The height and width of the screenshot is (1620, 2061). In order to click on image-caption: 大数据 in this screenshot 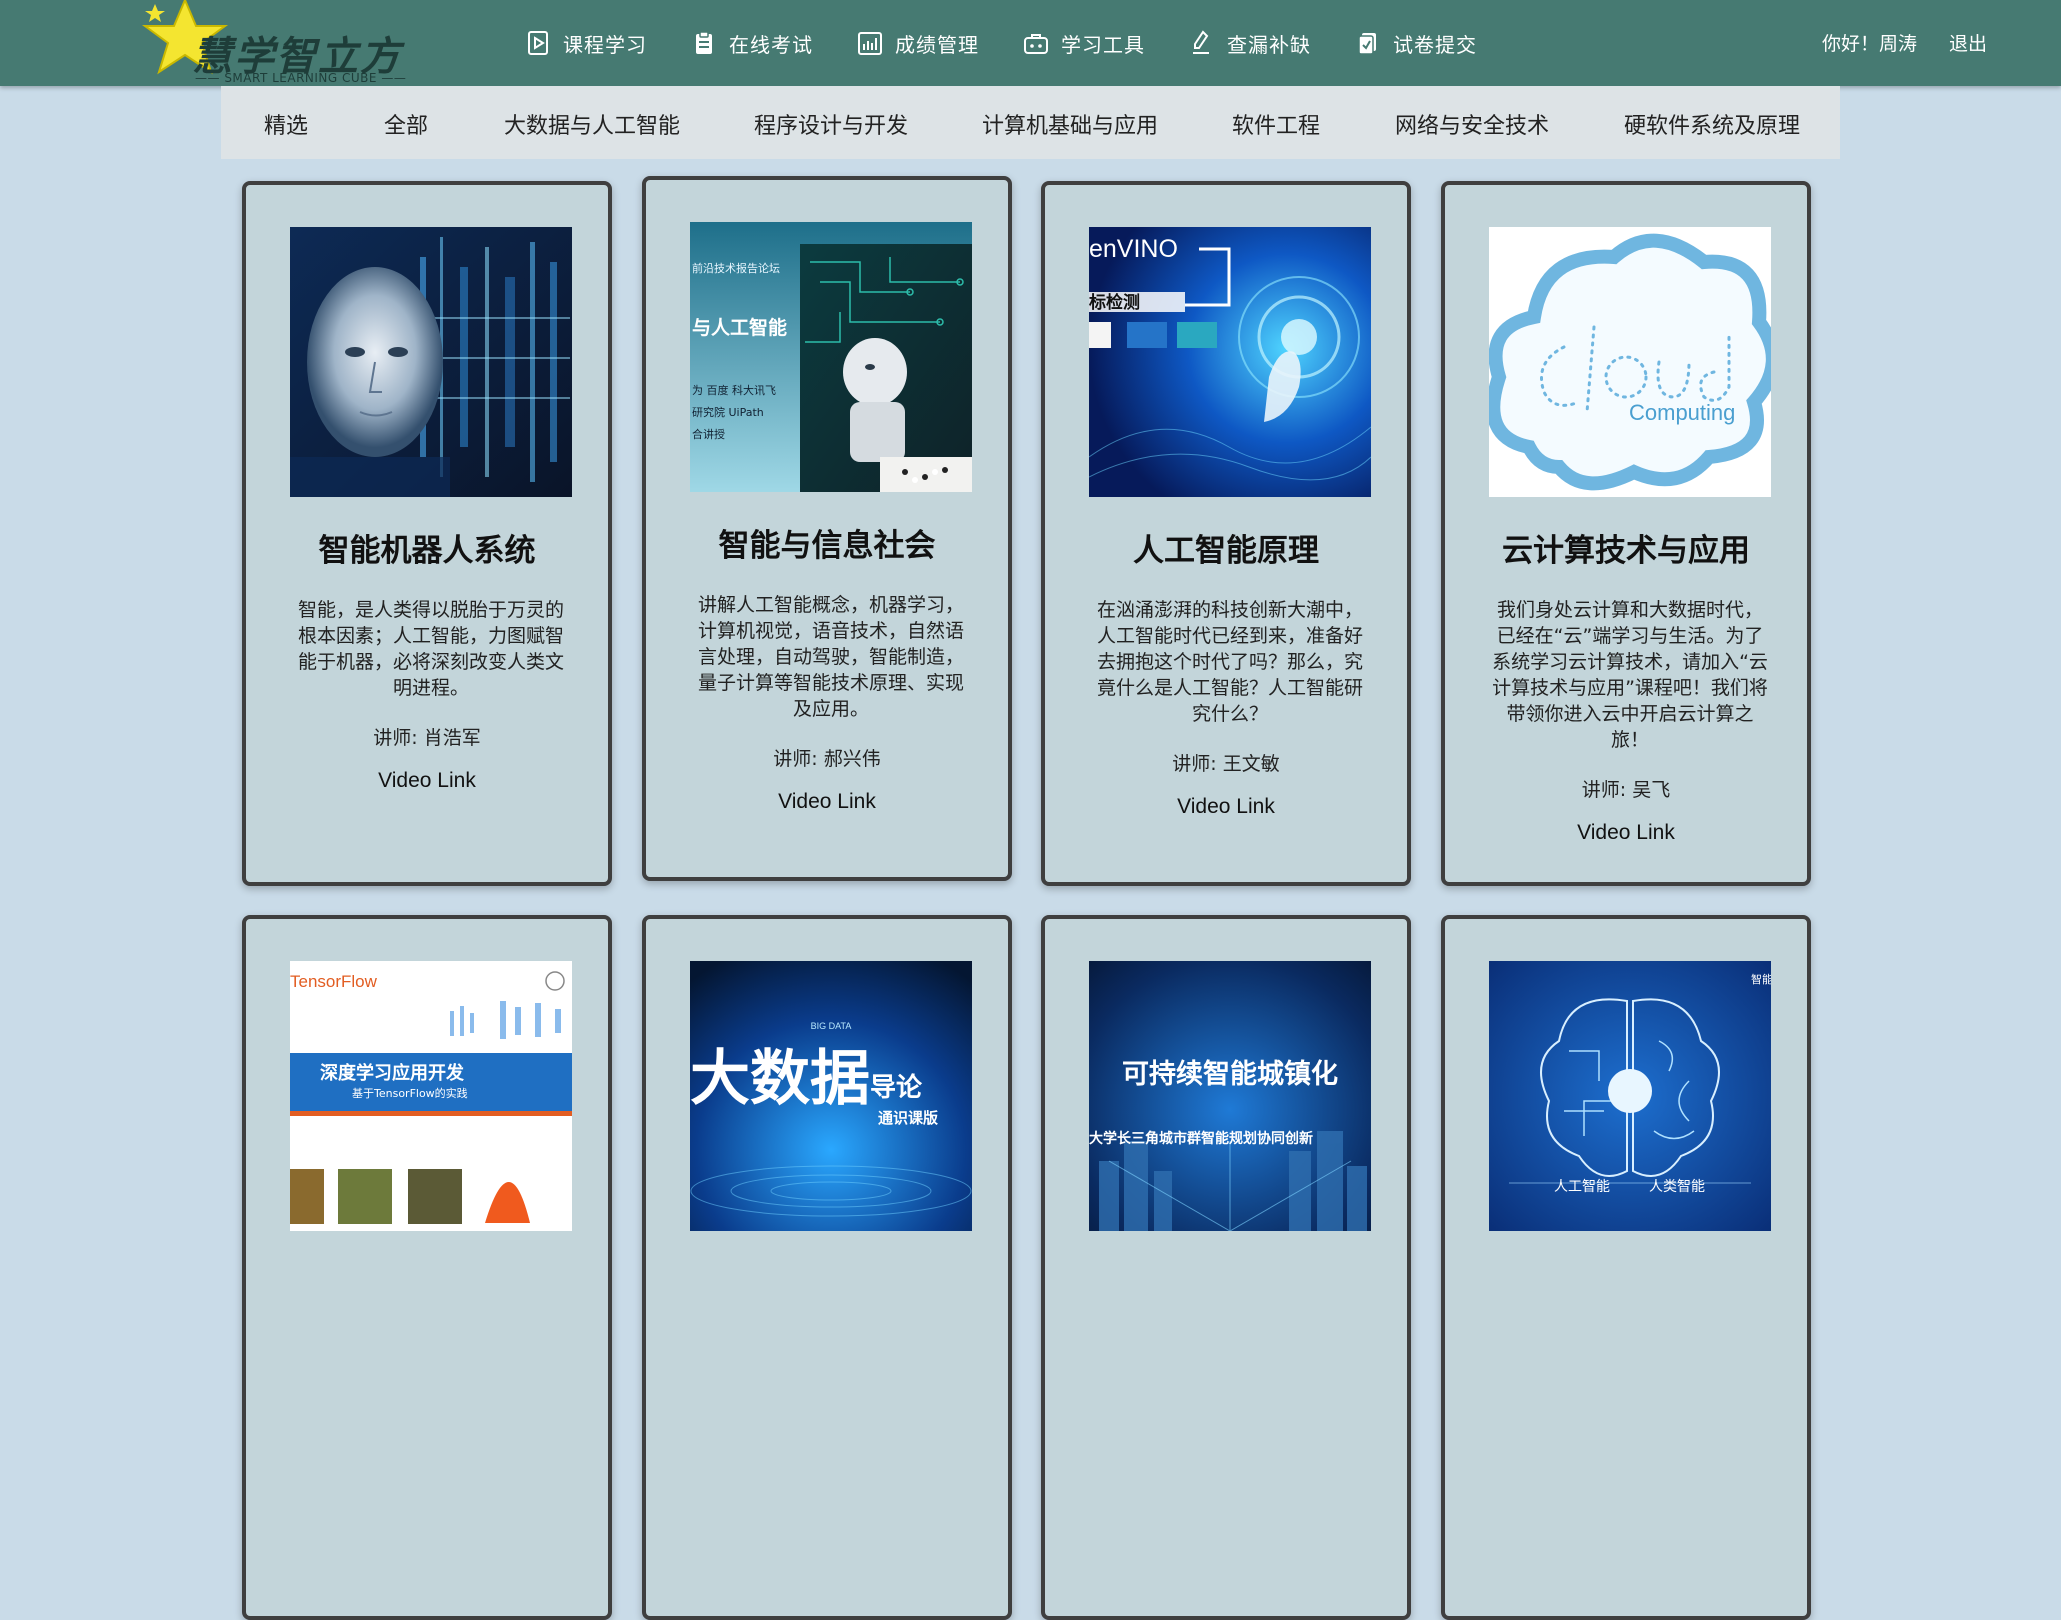, I will do `click(780, 1079)`.